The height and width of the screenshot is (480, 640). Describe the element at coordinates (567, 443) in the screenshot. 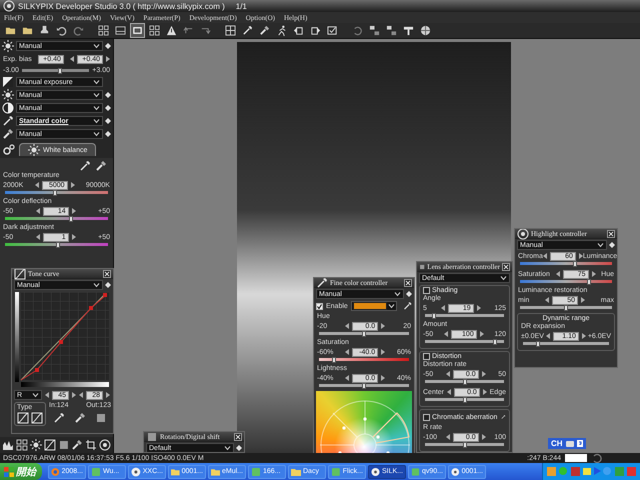

I see `language-bar: CH` at that location.